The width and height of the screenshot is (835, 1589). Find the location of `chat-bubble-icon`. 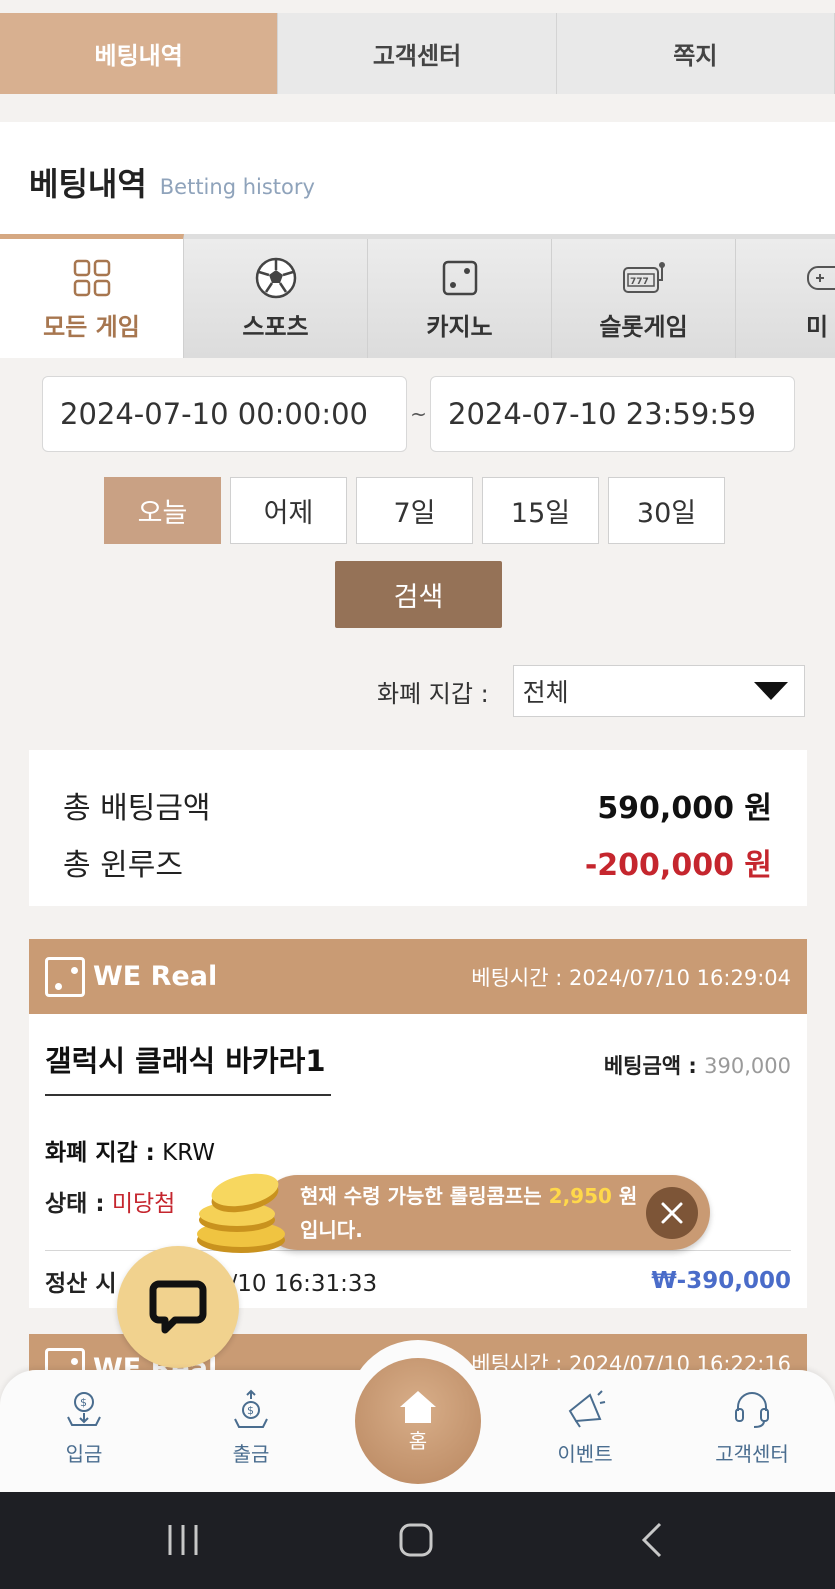

chat-bubble-icon is located at coordinates (178, 1307).